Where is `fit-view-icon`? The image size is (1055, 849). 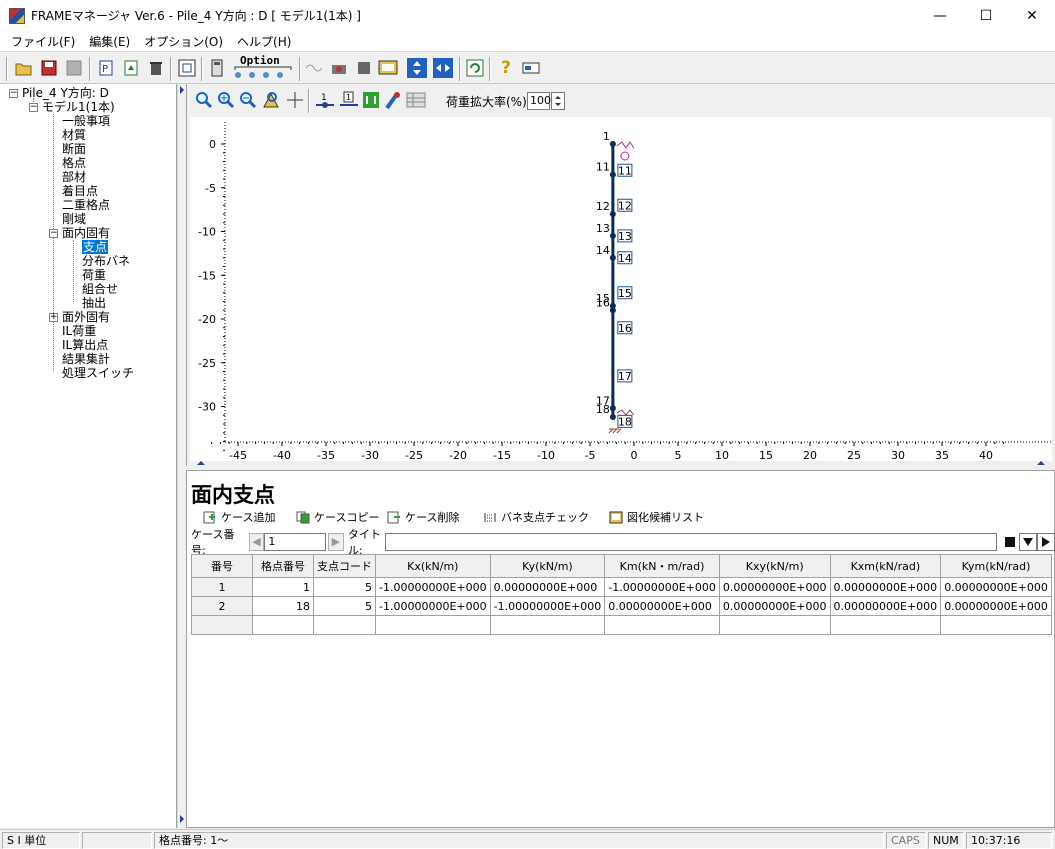
fit-view-icon is located at coordinates (271, 100).